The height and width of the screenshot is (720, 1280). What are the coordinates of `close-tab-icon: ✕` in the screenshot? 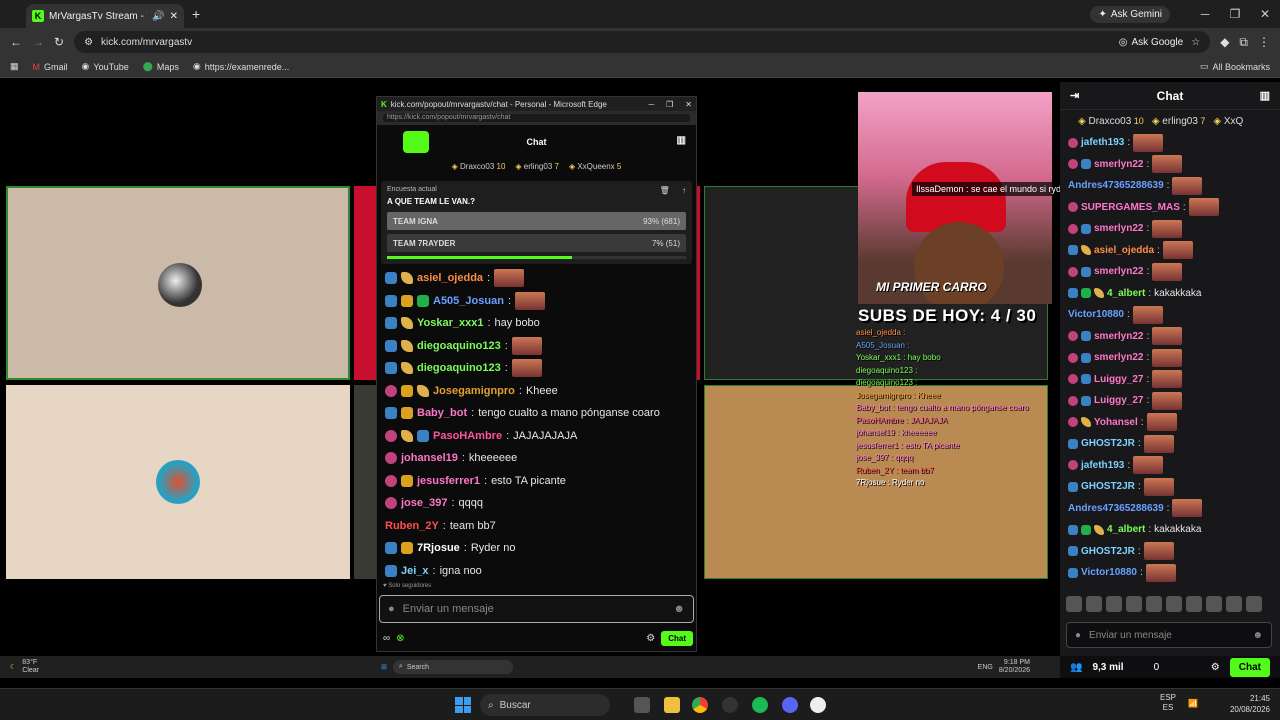 It's located at (174, 16).